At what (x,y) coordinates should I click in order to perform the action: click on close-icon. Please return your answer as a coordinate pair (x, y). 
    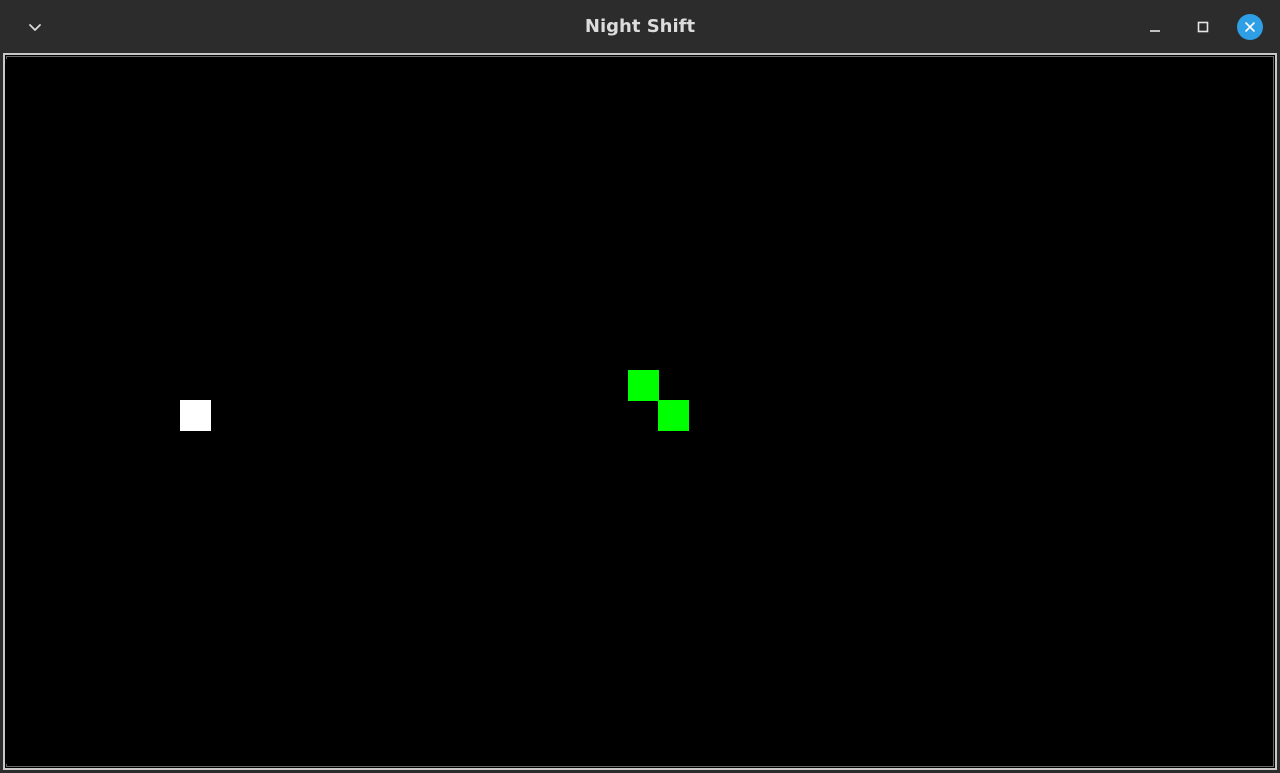
    Looking at the image, I should click on (1250, 27).